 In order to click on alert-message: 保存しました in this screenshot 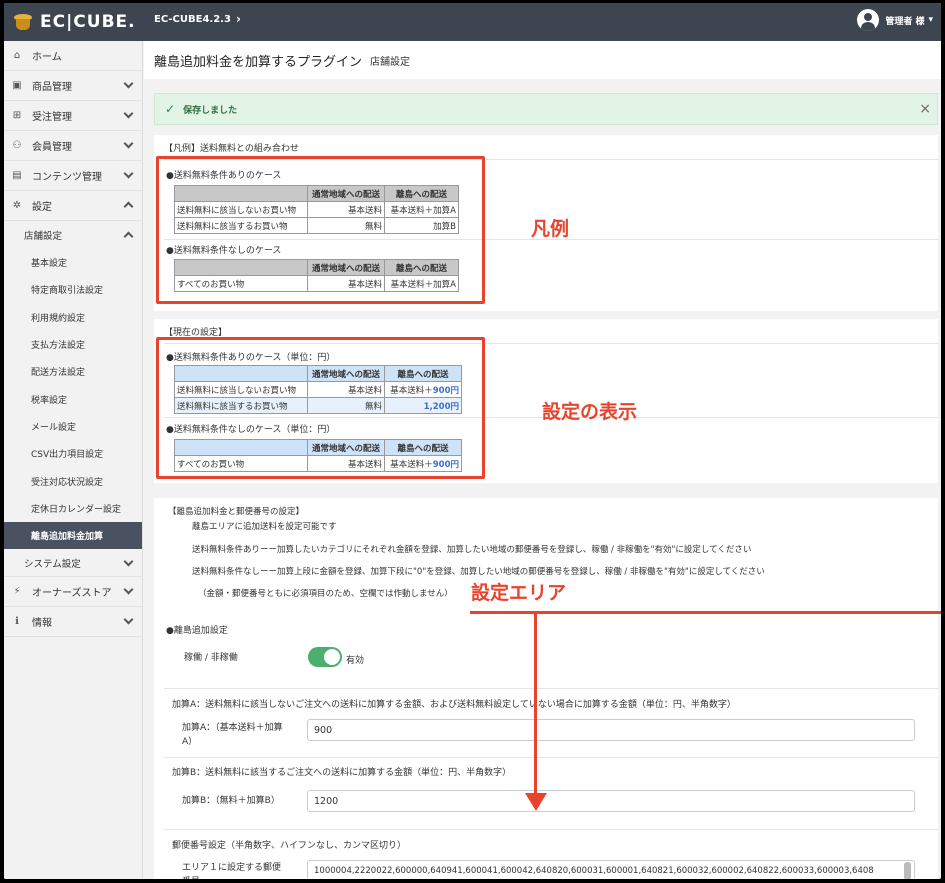, I will do `click(210, 110)`.